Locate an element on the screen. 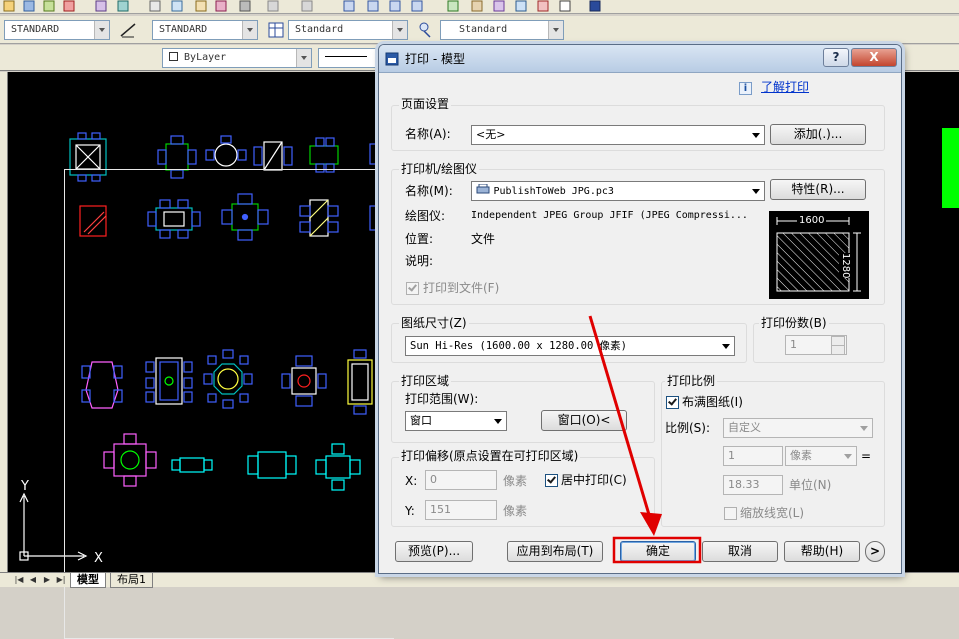 The height and width of the screenshot is (639, 959). scale-label: 比例(S): is located at coordinates (688, 428).